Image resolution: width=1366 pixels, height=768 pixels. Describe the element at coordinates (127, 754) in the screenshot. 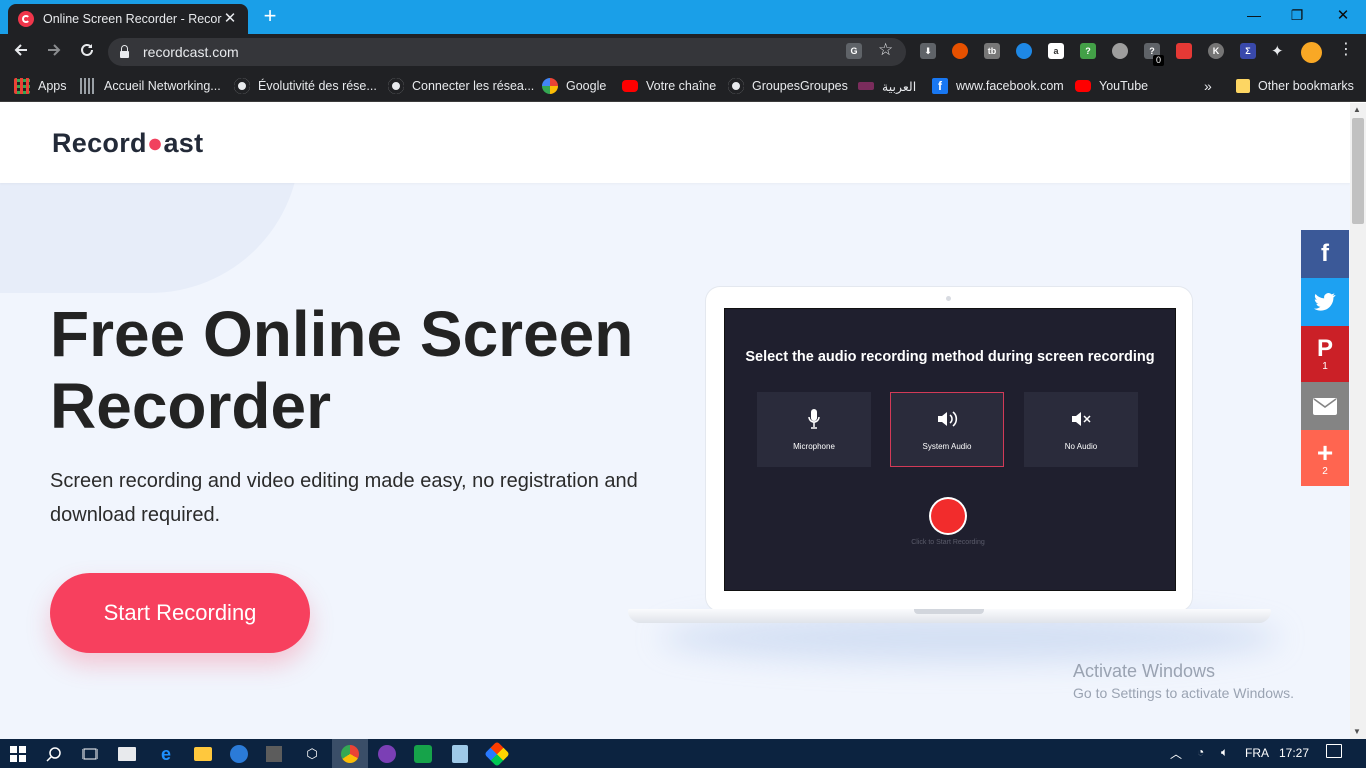

I see `mail-icon` at that location.